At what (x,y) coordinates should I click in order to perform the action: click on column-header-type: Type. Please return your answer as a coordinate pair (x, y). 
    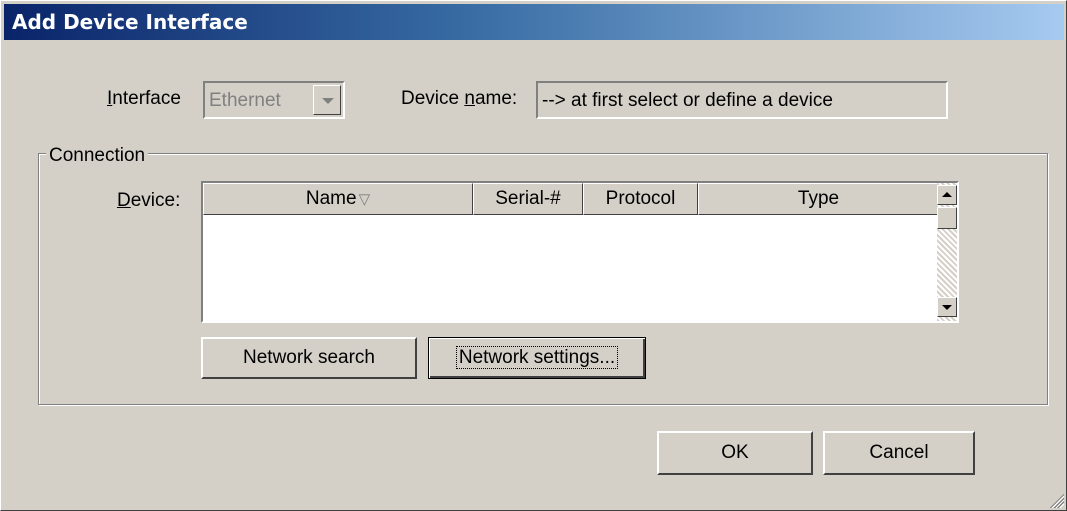
    Looking at the image, I should click on (818, 199).